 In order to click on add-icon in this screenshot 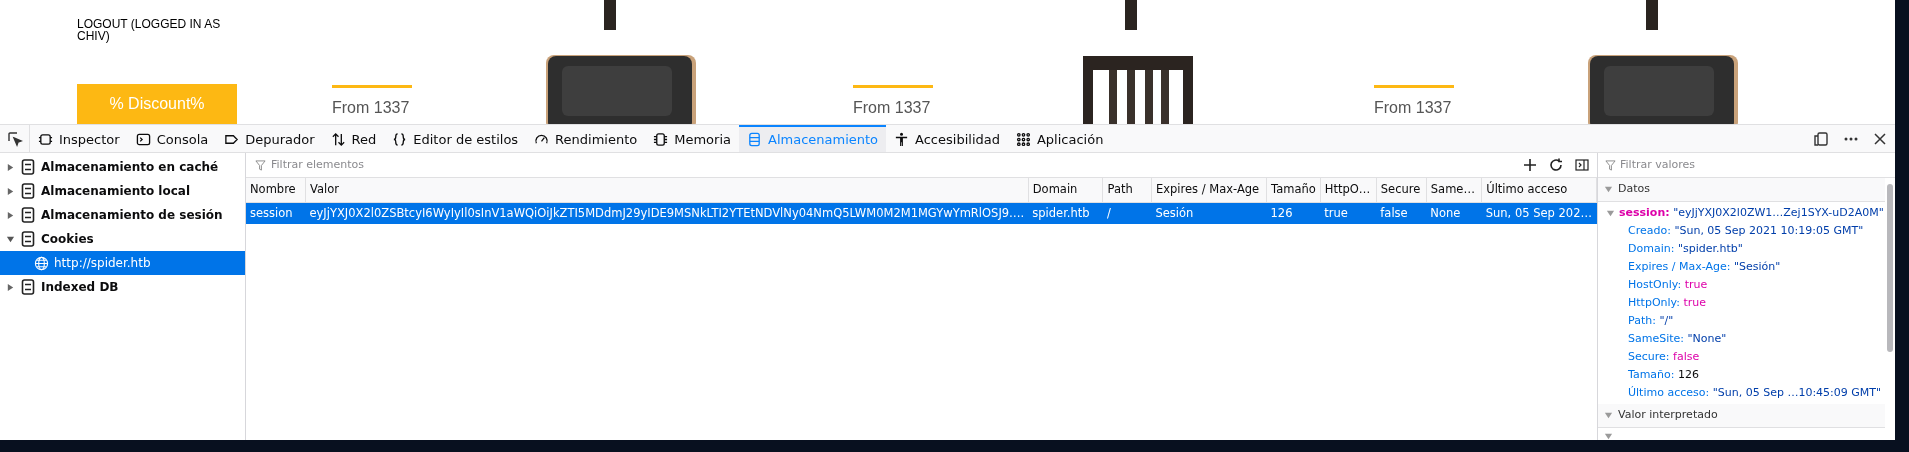, I will do `click(1530, 165)`.